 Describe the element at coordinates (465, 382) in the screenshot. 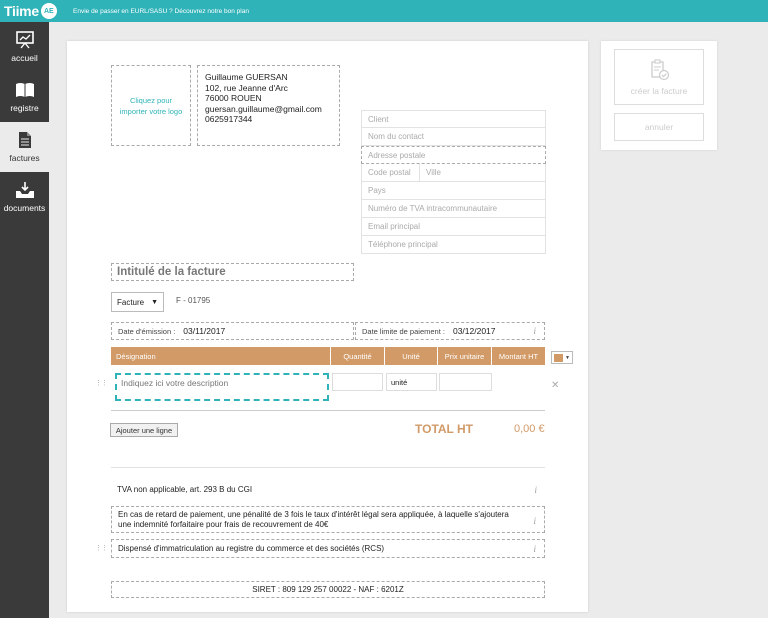

I see `unit-price-input` at that location.